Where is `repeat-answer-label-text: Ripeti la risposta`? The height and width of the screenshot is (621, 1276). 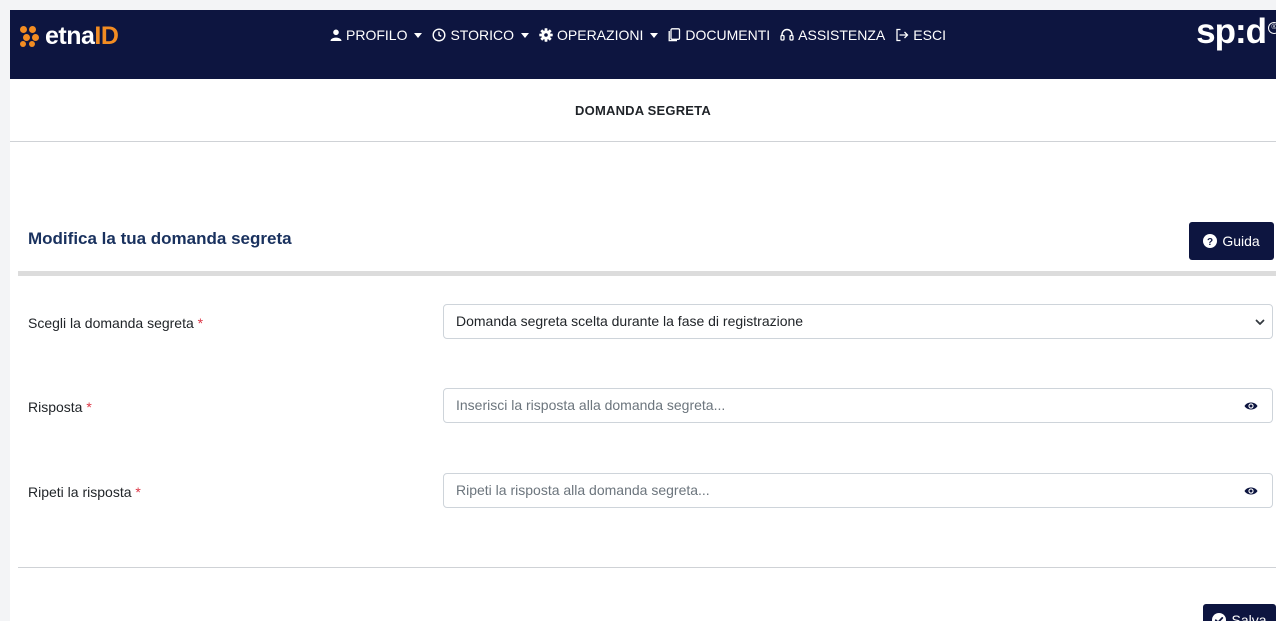
repeat-answer-label-text: Ripeti la risposta is located at coordinates (80, 492).